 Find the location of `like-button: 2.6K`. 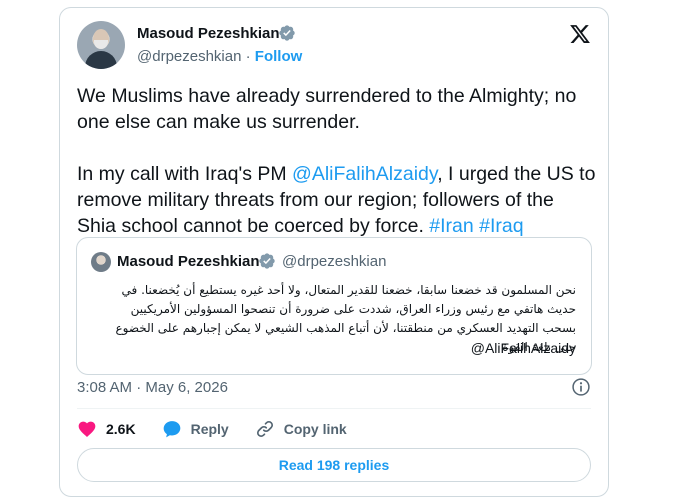

like-button: 2.6K is located at coordinates (106, 429).